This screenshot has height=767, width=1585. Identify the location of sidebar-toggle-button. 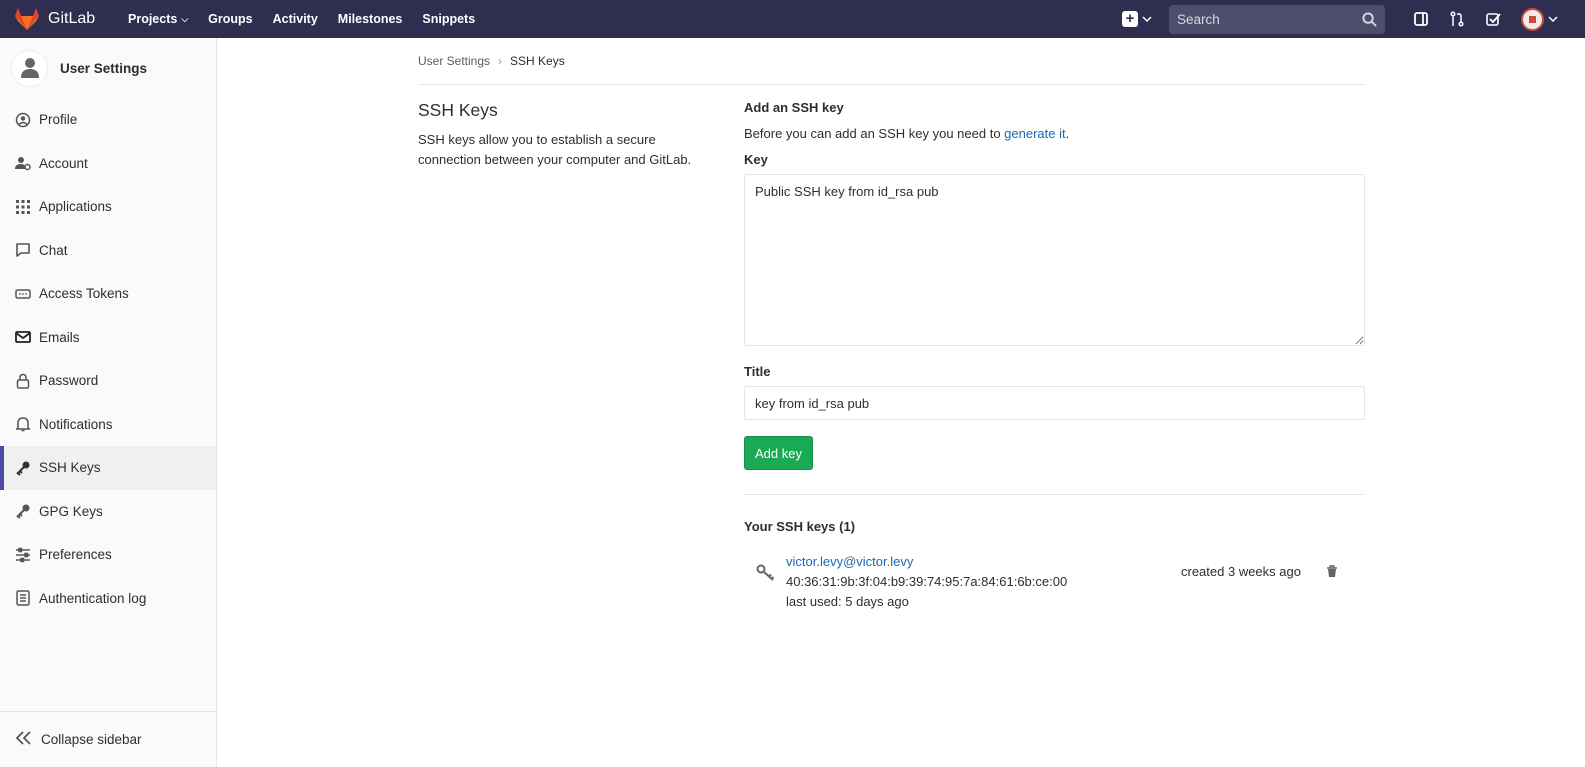
(1421, 19).